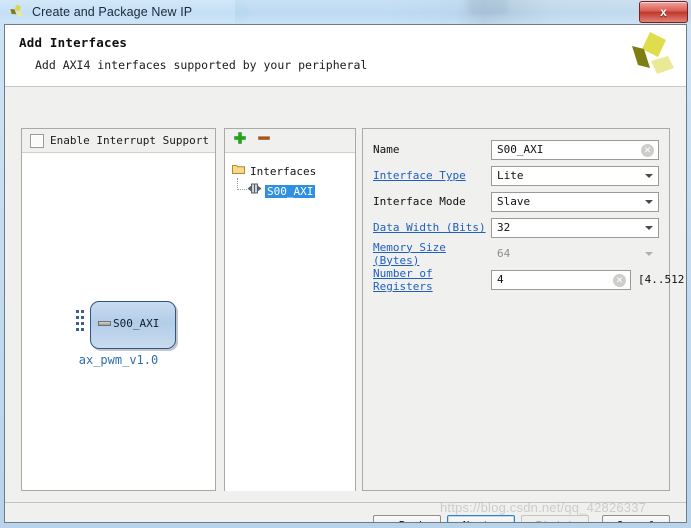 This screenshot has height=528, width=691. What do you see at coordinates (283, 171) in the screenshot?
I see `tree-node-interfaces-label: Interfaces` at bounding box center [283, 171].